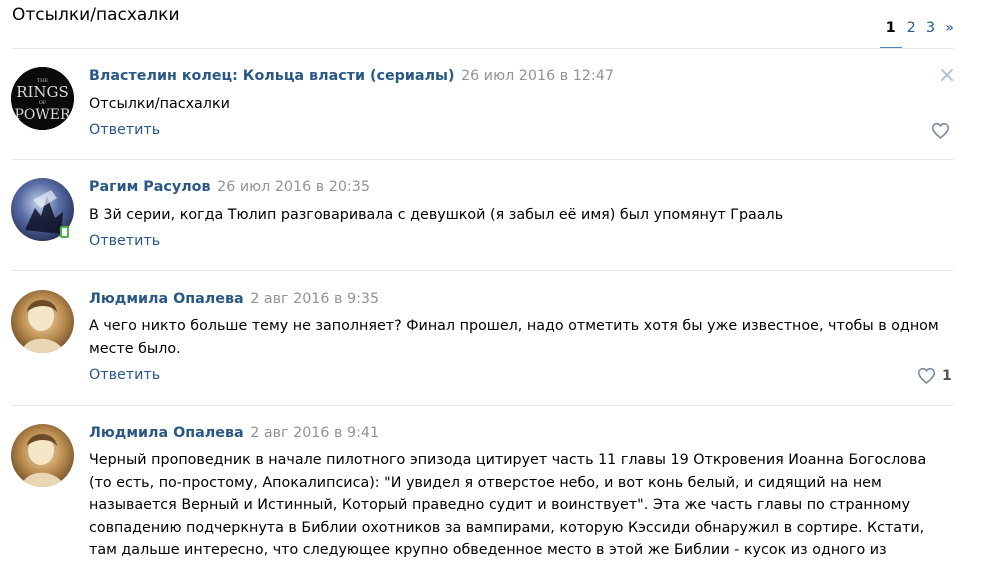 The width and height of the screenshot is (981, 571). I want to click on next-page-link: », so click(949, 28).